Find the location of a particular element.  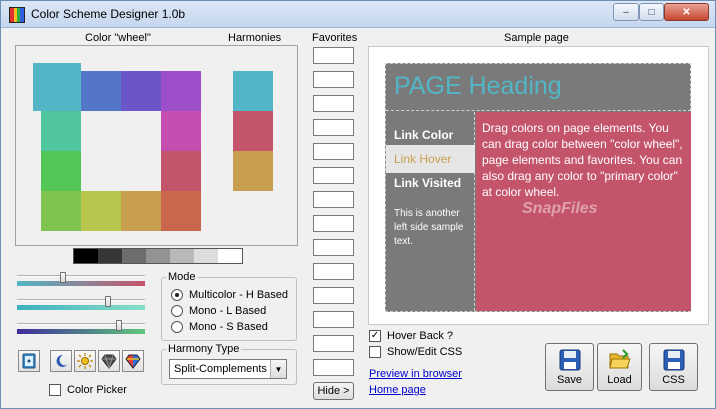

sample-page-label: Sample page is located at coordinates (536, 38).